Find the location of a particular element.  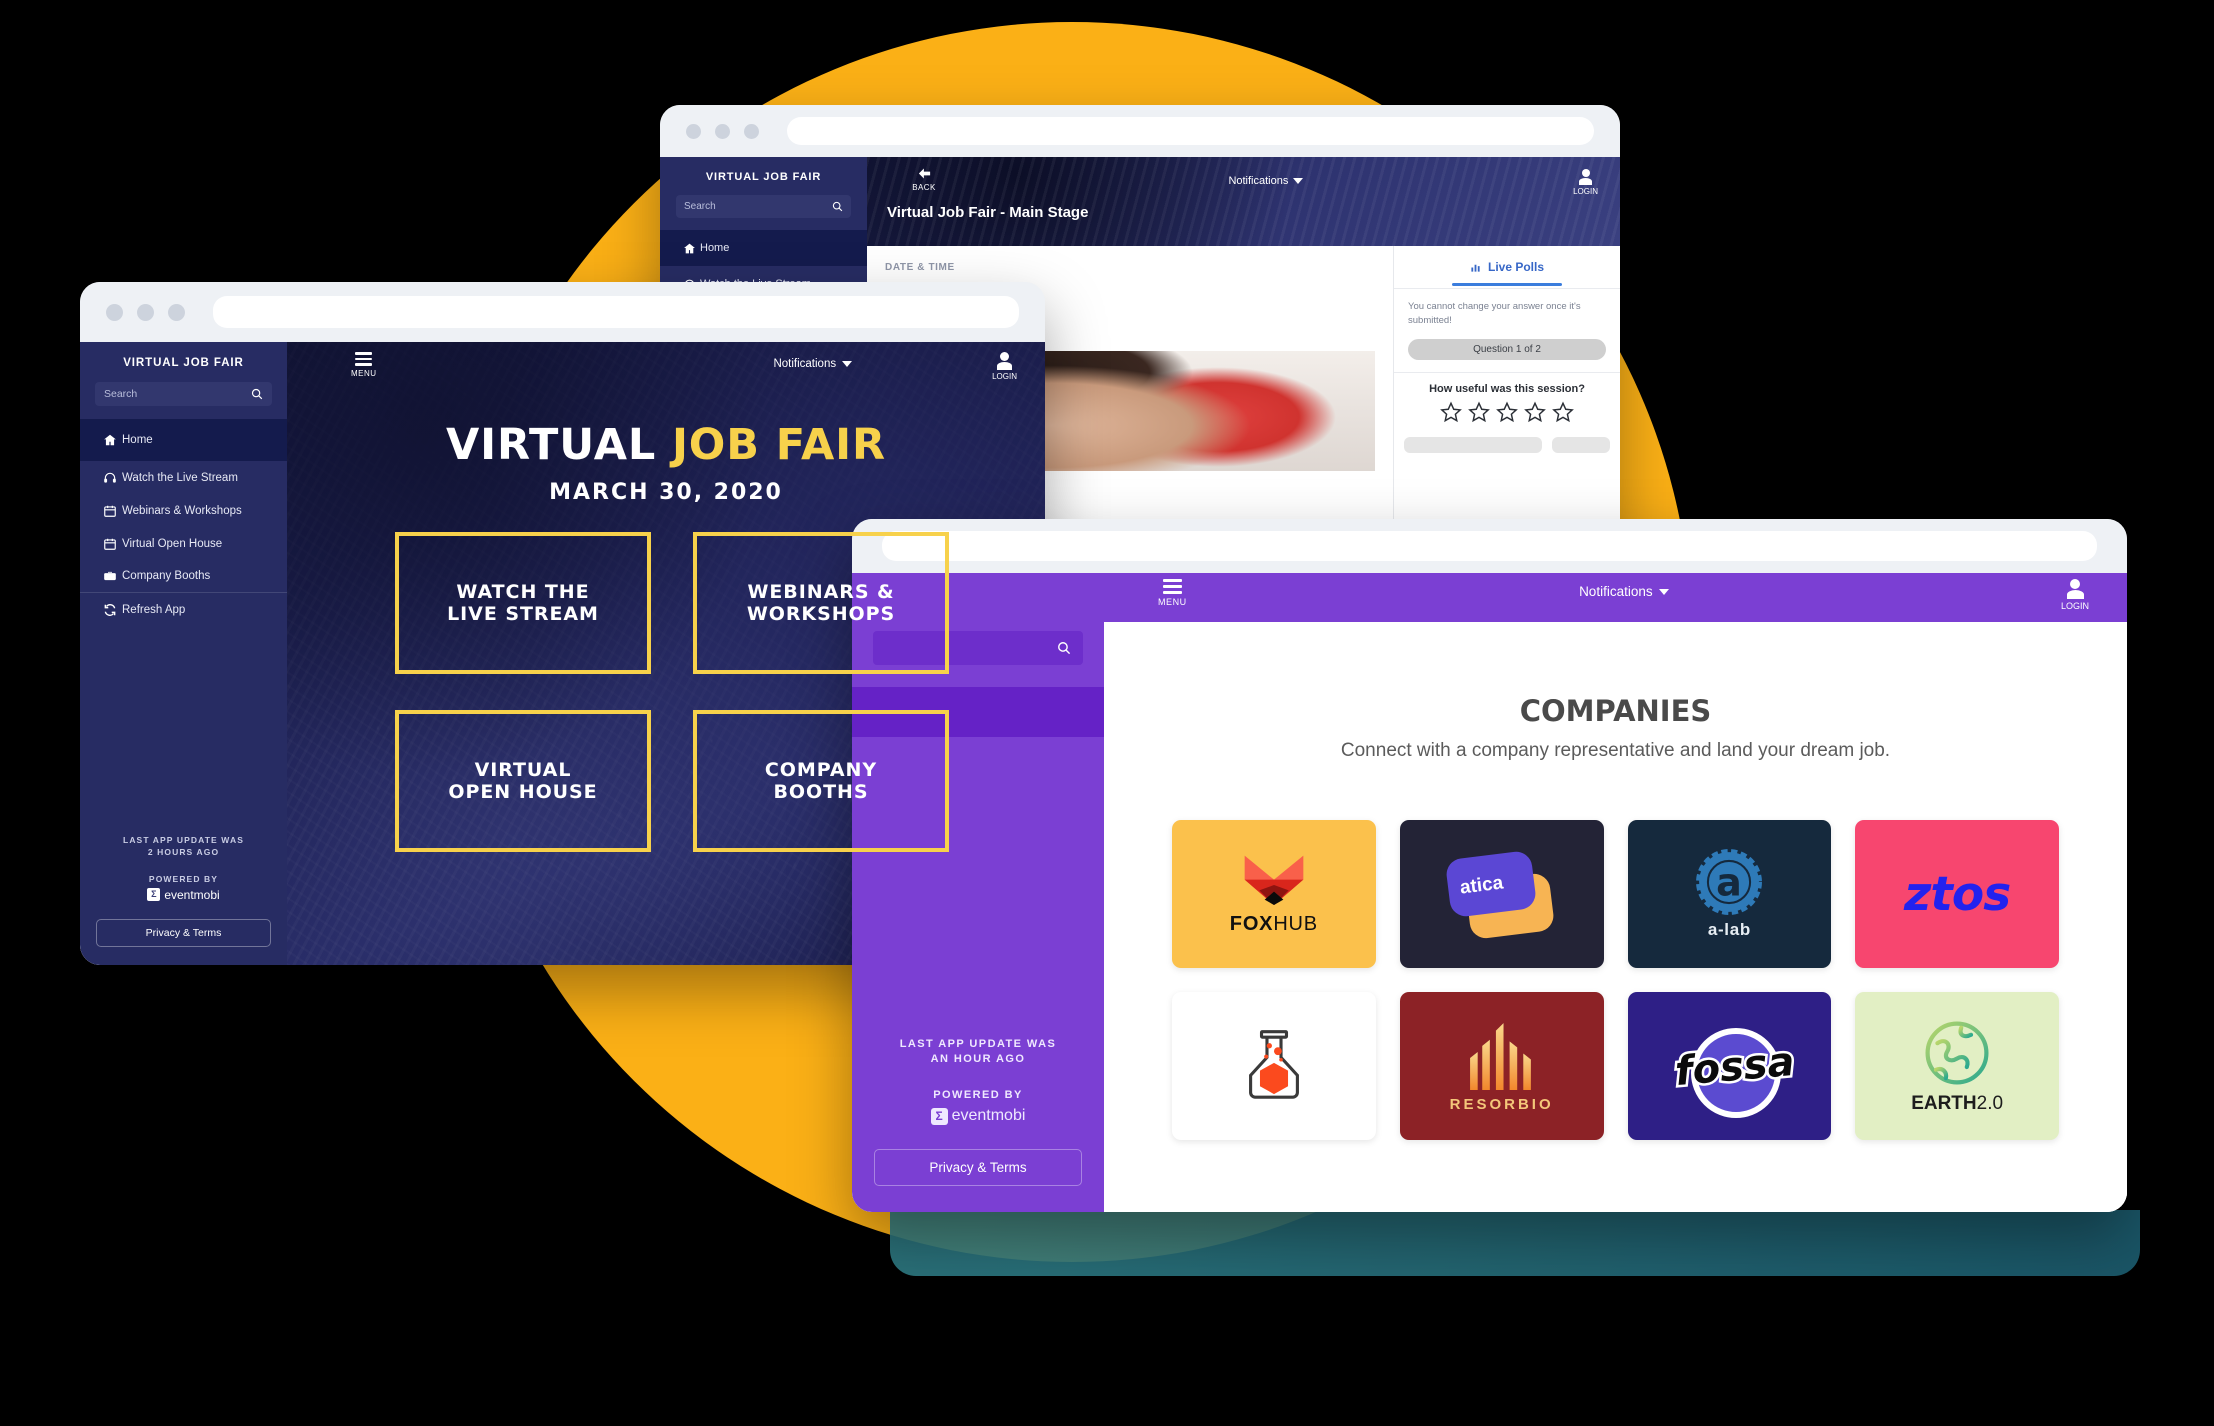

refresh-icon is located at coordinates (110, 610).